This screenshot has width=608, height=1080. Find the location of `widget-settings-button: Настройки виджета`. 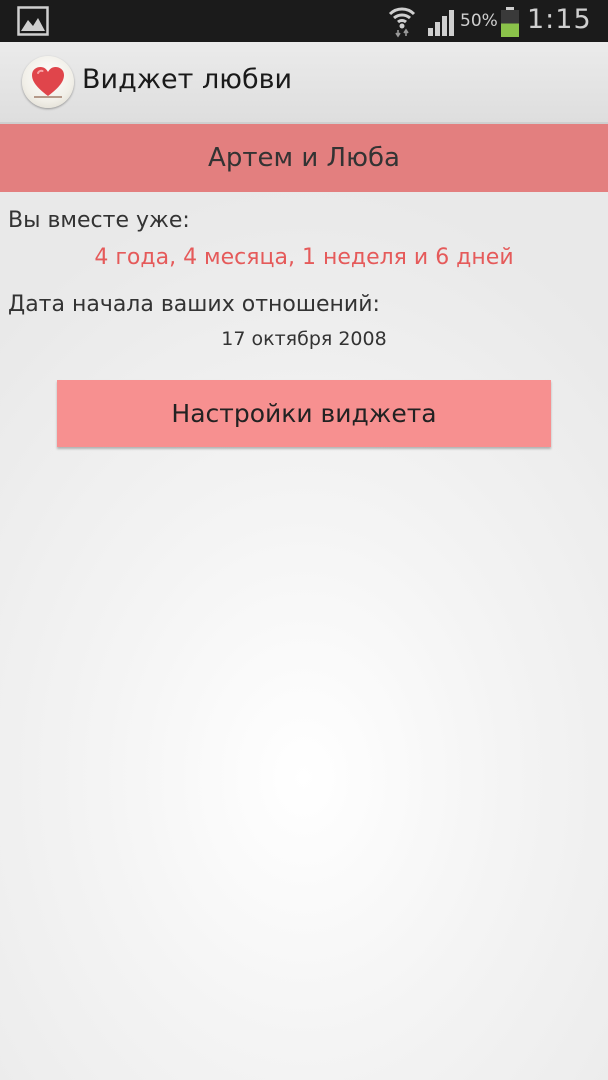

widget-settings-button: Настройки виджета is located at coordinates (304, 413).